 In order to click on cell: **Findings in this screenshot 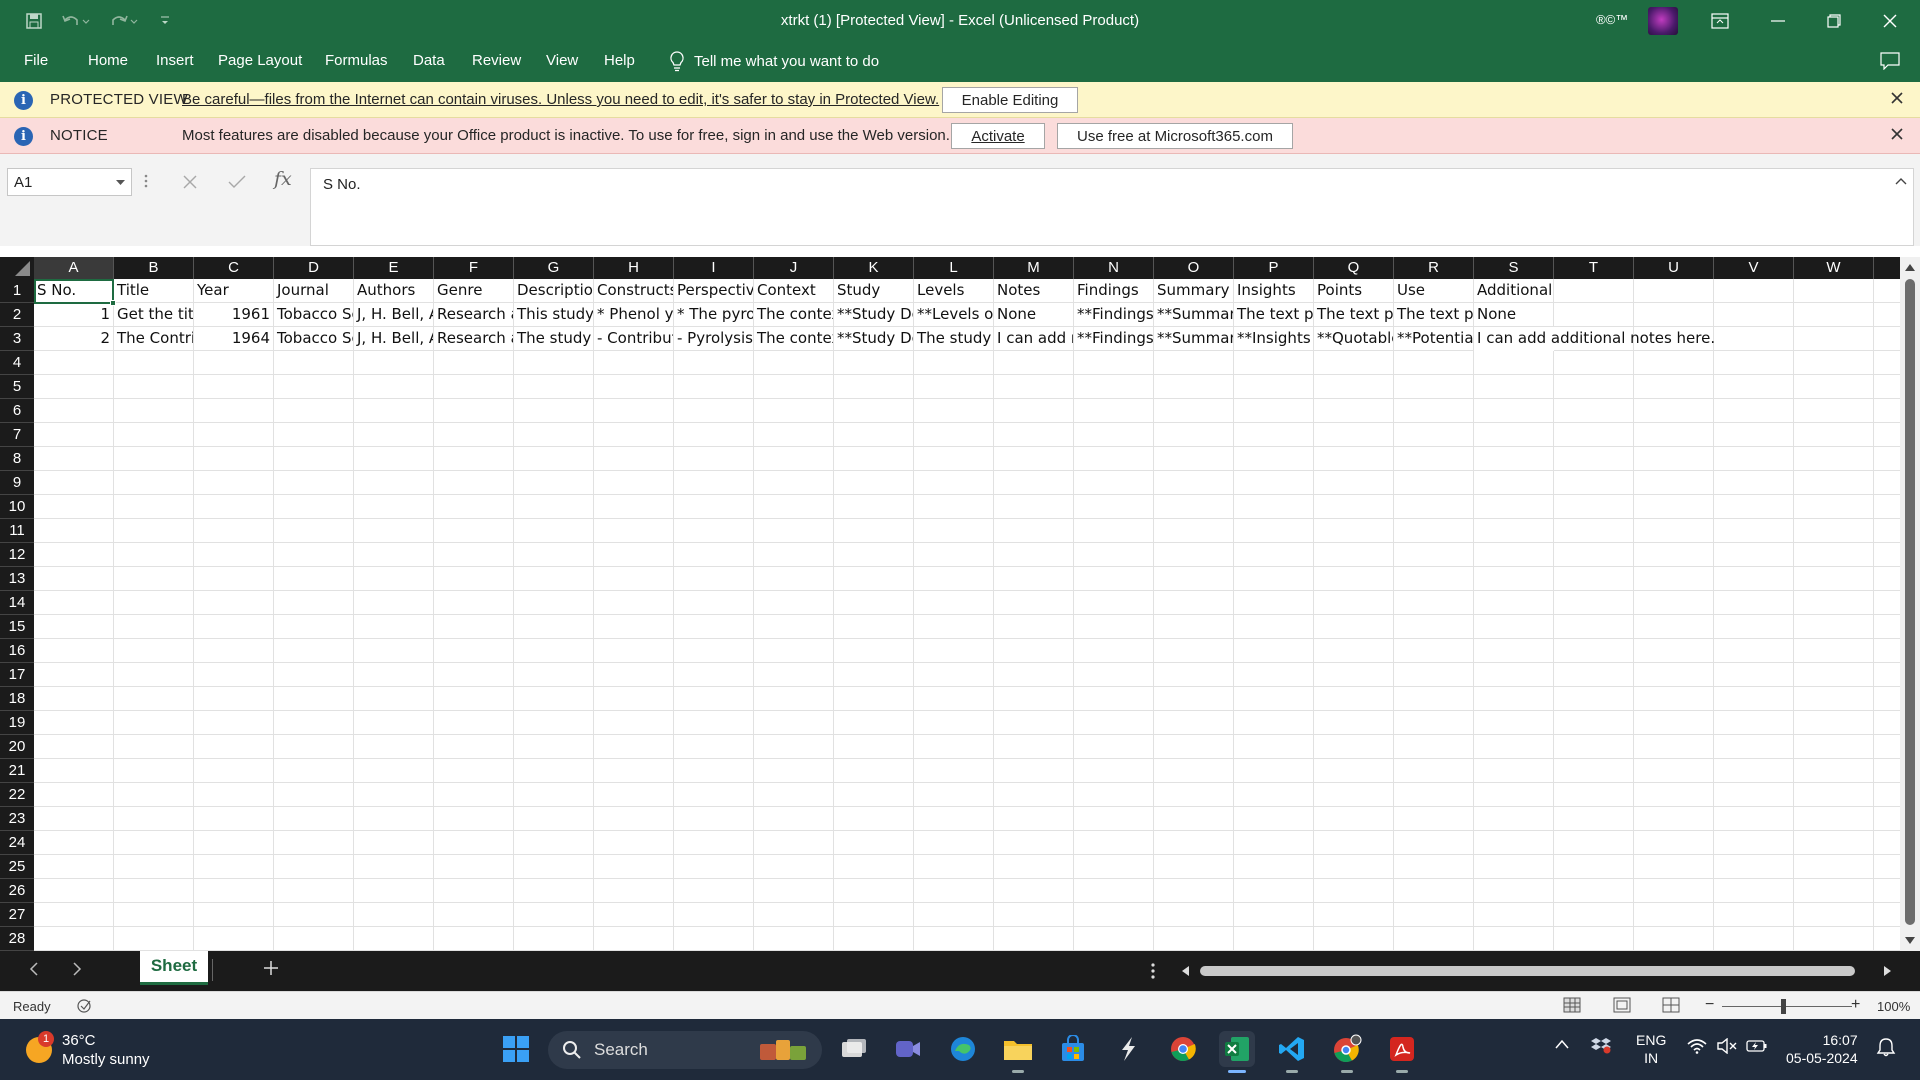, I will do `click(1114, 315)`.